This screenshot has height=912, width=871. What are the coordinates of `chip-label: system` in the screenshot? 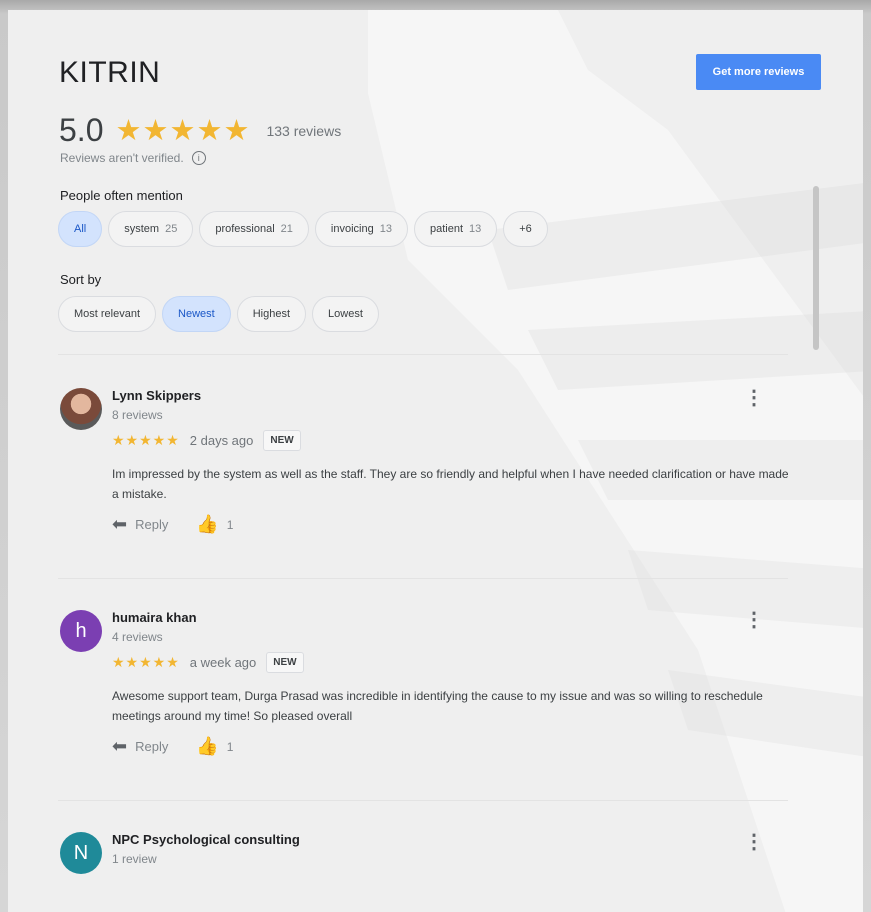 It's located at (142, 229).